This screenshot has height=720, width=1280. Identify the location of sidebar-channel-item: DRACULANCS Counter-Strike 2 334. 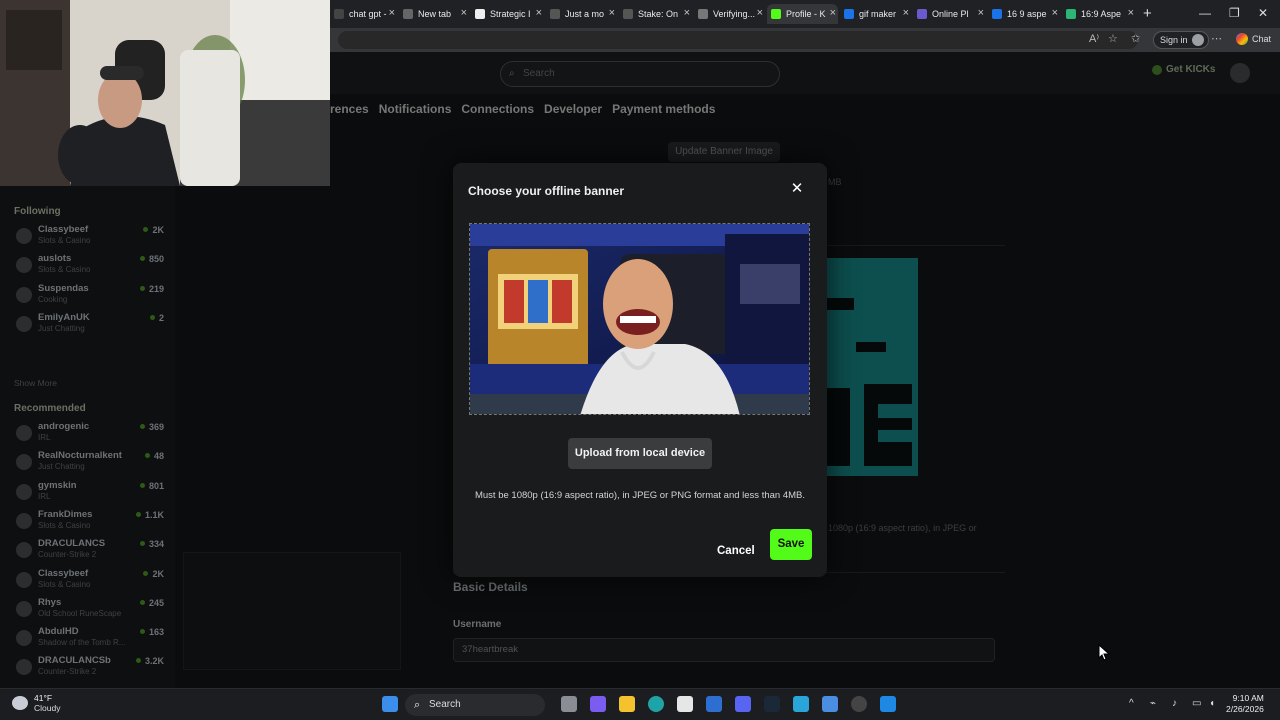
(89, 551).